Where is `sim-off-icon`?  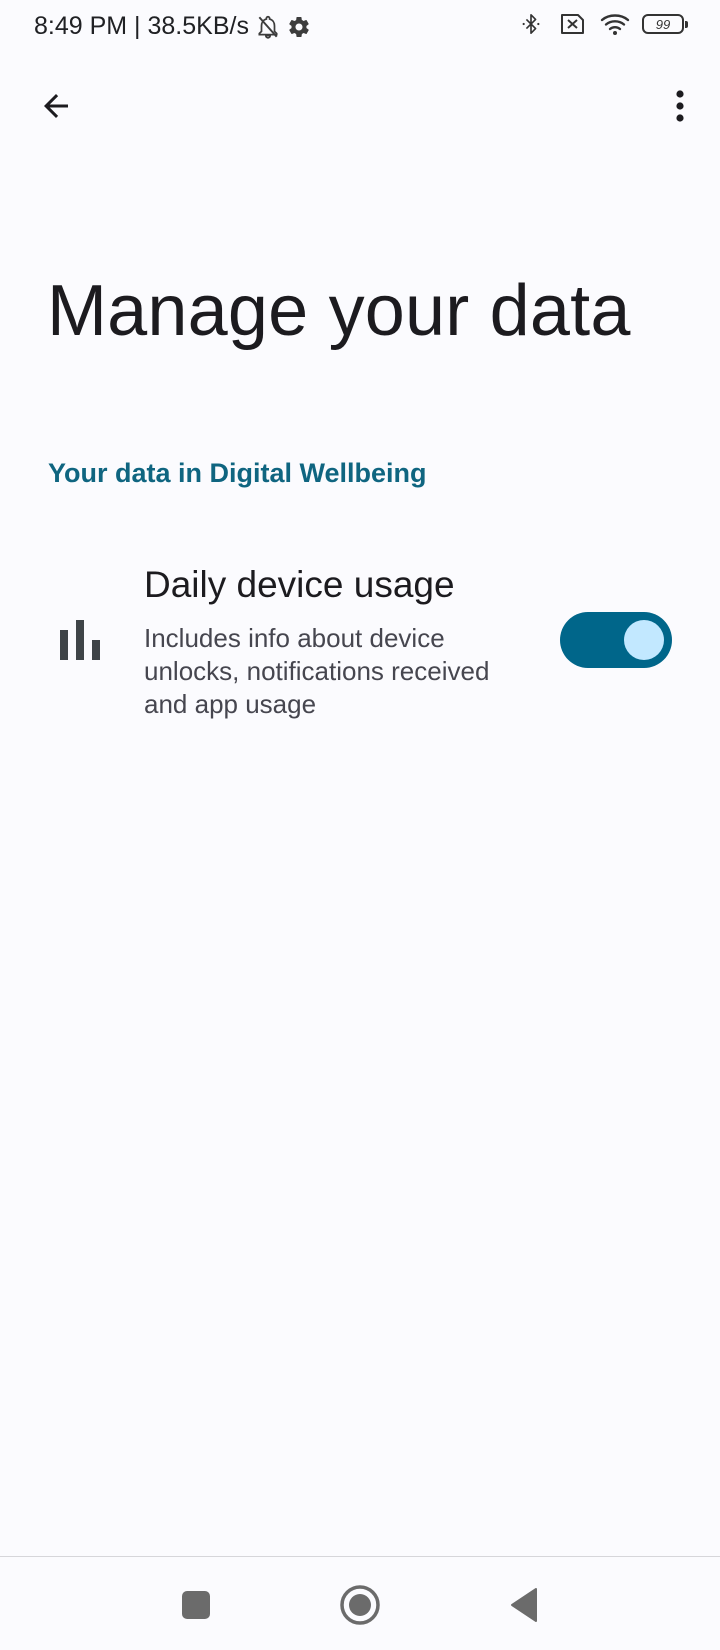
sim-off-icon is located at coordinates (571, 24).